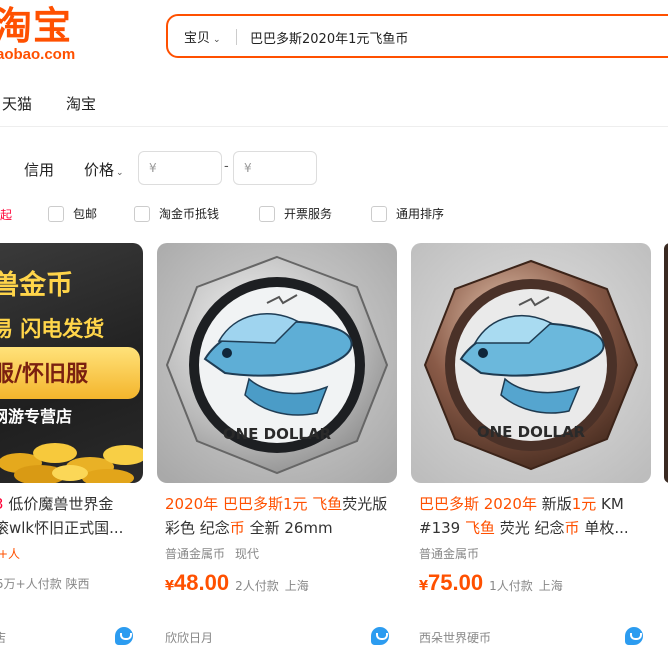 This screenshot has width=668, height=666. What do you see at coordinates (189, 214) in the screenshot?
I see `checkbox-label: 淘金币抵钱` at bounding box center [189, 214].